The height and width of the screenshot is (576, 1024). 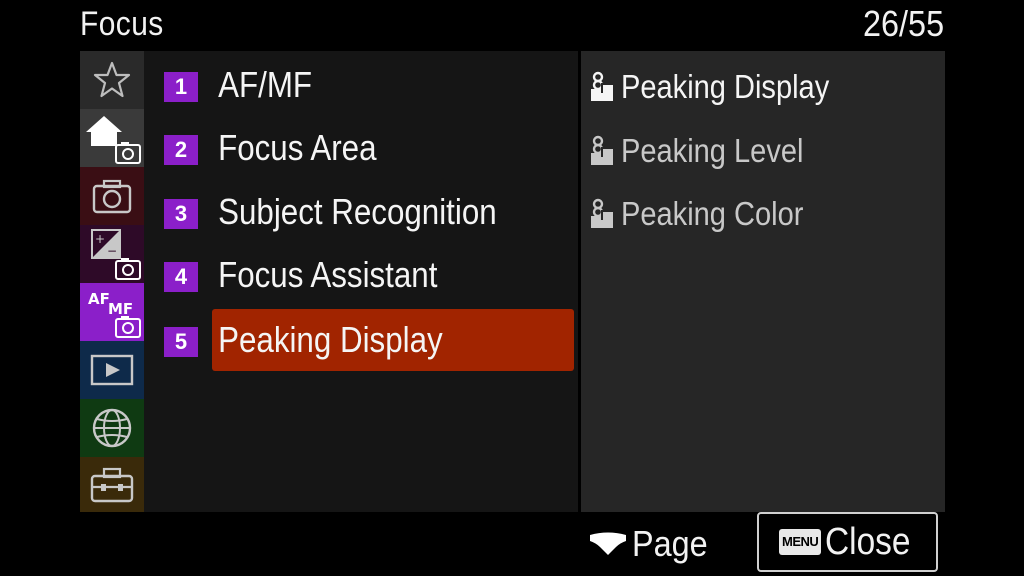 I want to click on menu-item-label: Subject Recognition, so click(x=357, y=211).